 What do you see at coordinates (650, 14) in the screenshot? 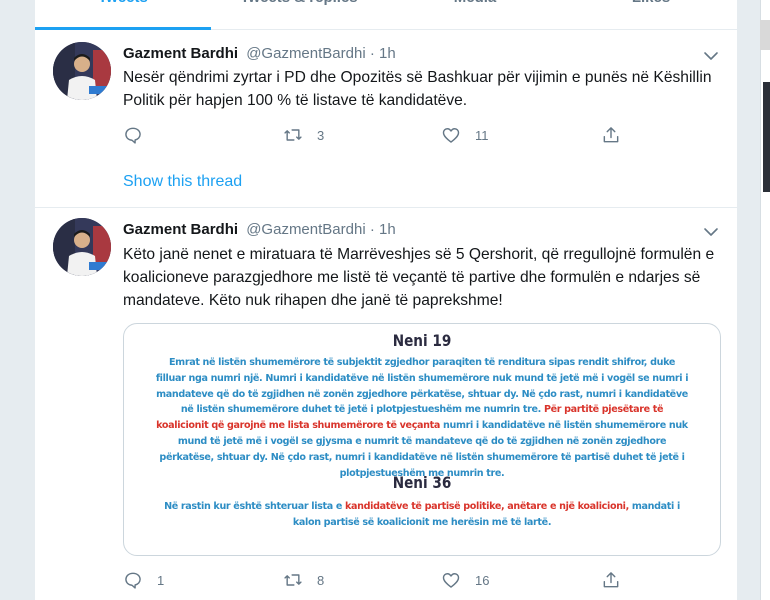
I see `tab-likes: Likes` at bounding box center [650, 14].